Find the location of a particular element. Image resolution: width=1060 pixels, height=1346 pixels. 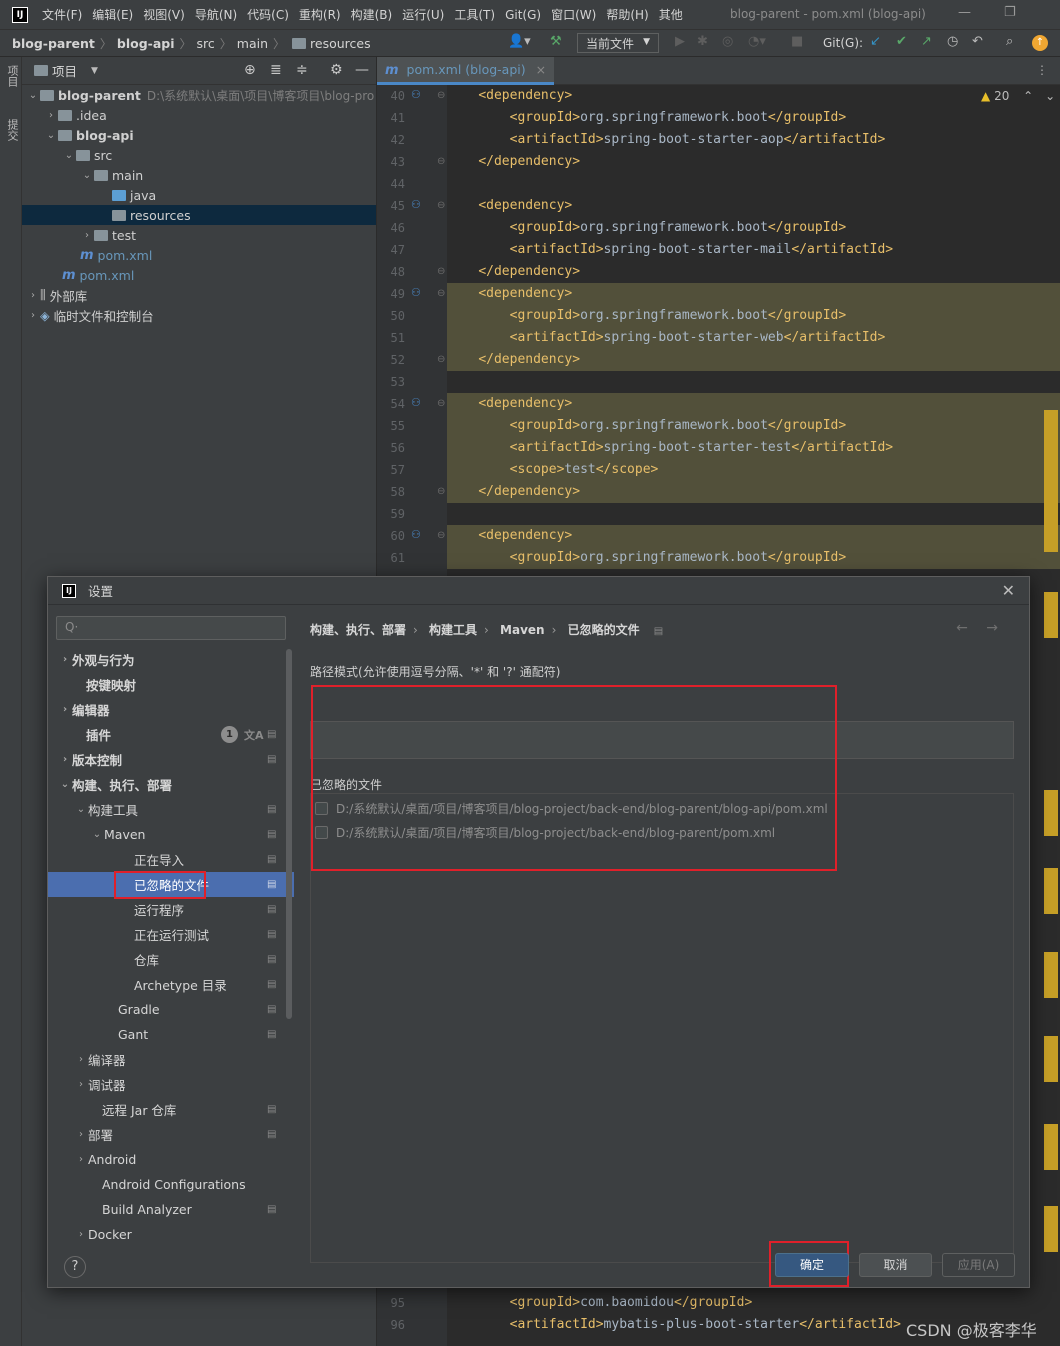

apply-button: 应用(A) is located at coordinates (978, 1265).